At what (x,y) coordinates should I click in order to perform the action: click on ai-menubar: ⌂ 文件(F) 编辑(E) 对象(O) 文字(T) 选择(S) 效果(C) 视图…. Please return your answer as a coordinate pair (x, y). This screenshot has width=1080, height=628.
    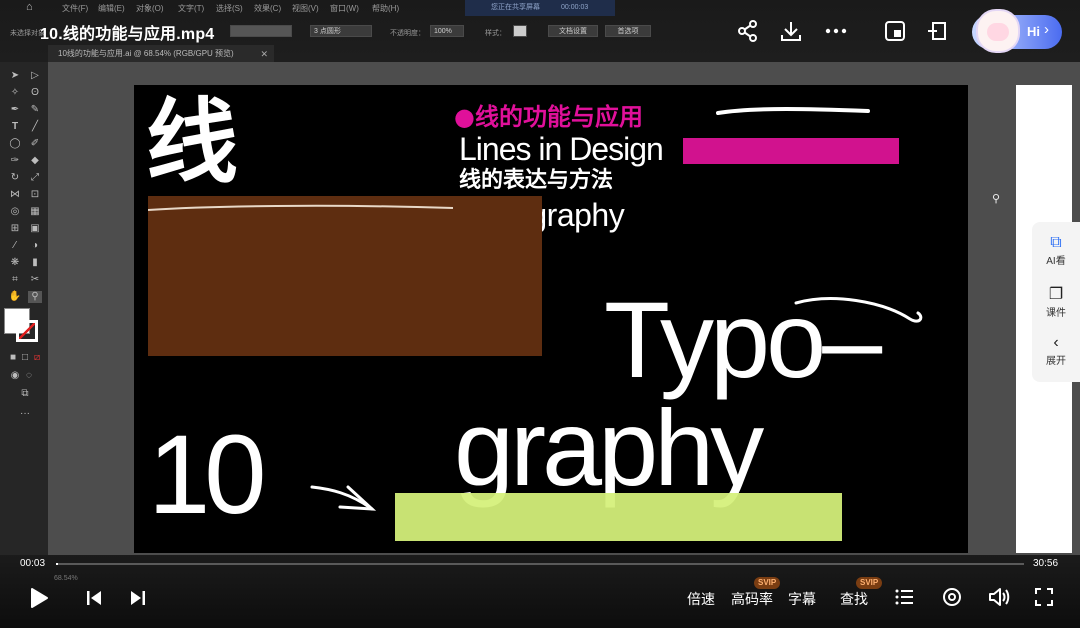
    Looking at the image, I should click on (480, 8).